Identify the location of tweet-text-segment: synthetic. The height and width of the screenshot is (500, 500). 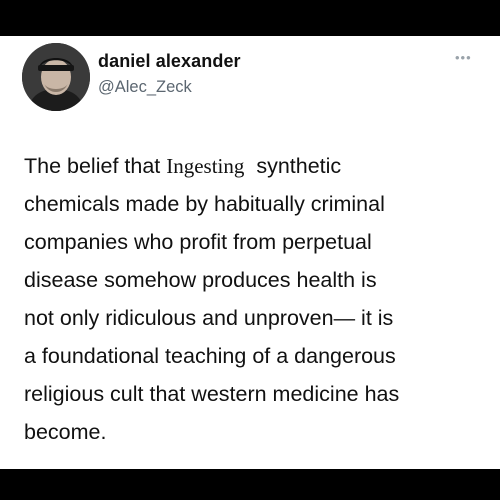
(293, 166).